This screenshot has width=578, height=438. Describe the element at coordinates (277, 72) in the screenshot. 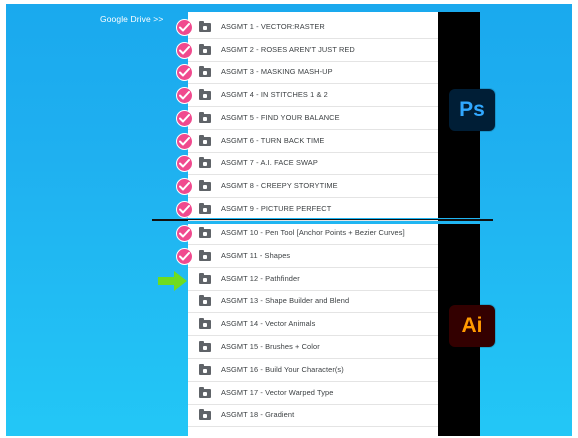

I see `folder-name: ASGMT 3 - MASKING MASH-UP` at that location.